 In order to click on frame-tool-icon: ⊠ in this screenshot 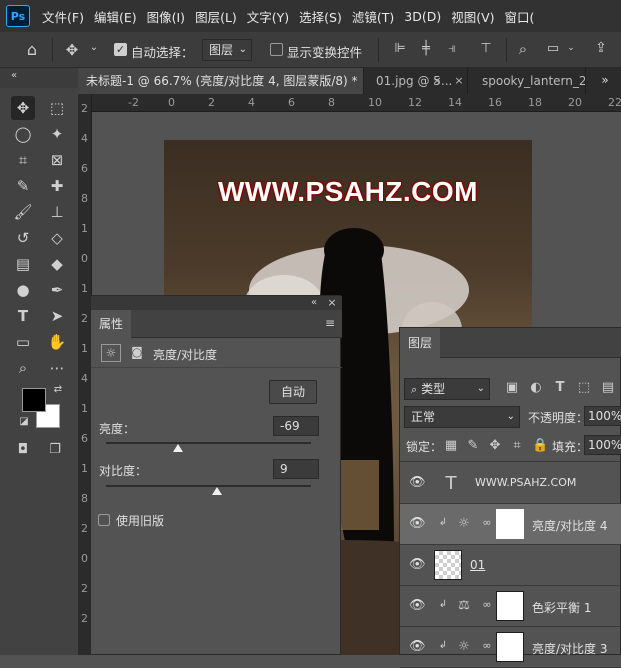, I will do `click(57, 160)`.